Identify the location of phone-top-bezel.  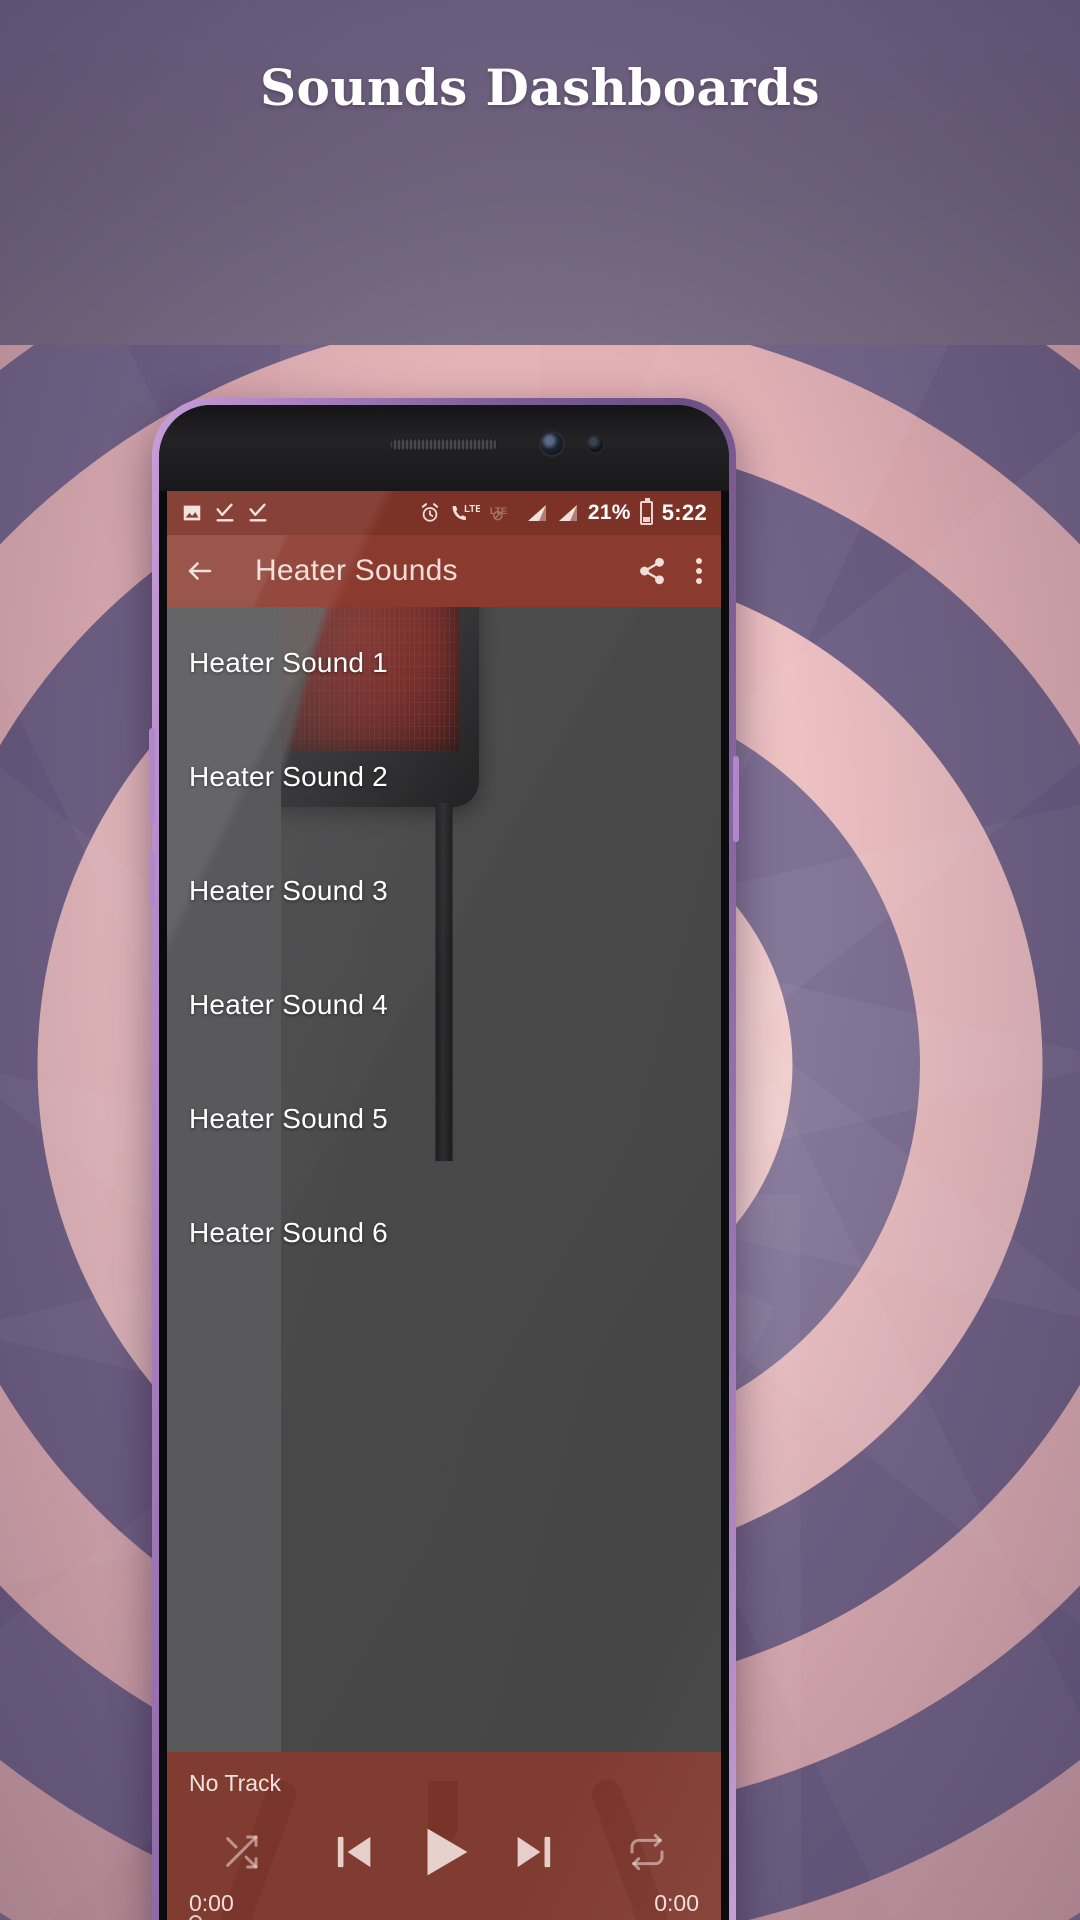
(444, 448).